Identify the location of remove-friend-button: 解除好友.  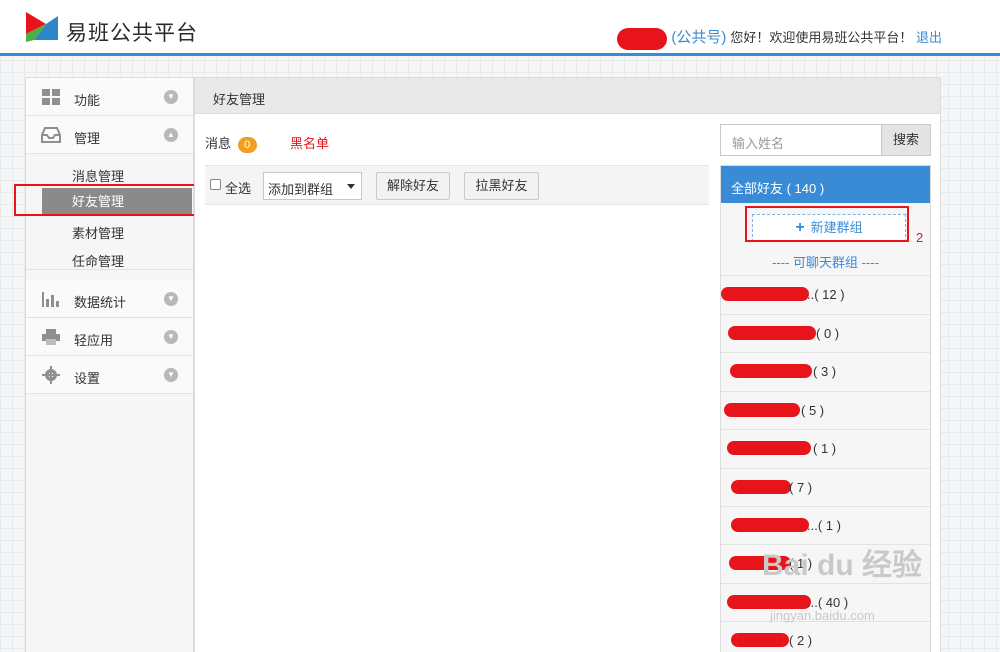
(413, 186).